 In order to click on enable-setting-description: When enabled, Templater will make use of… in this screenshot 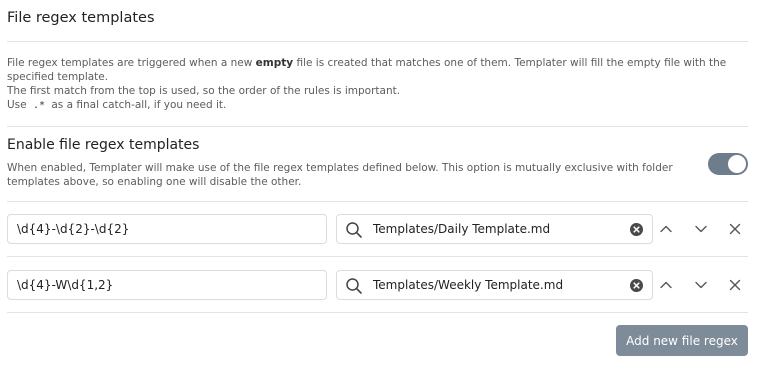, I will do `click(340, 175)`.